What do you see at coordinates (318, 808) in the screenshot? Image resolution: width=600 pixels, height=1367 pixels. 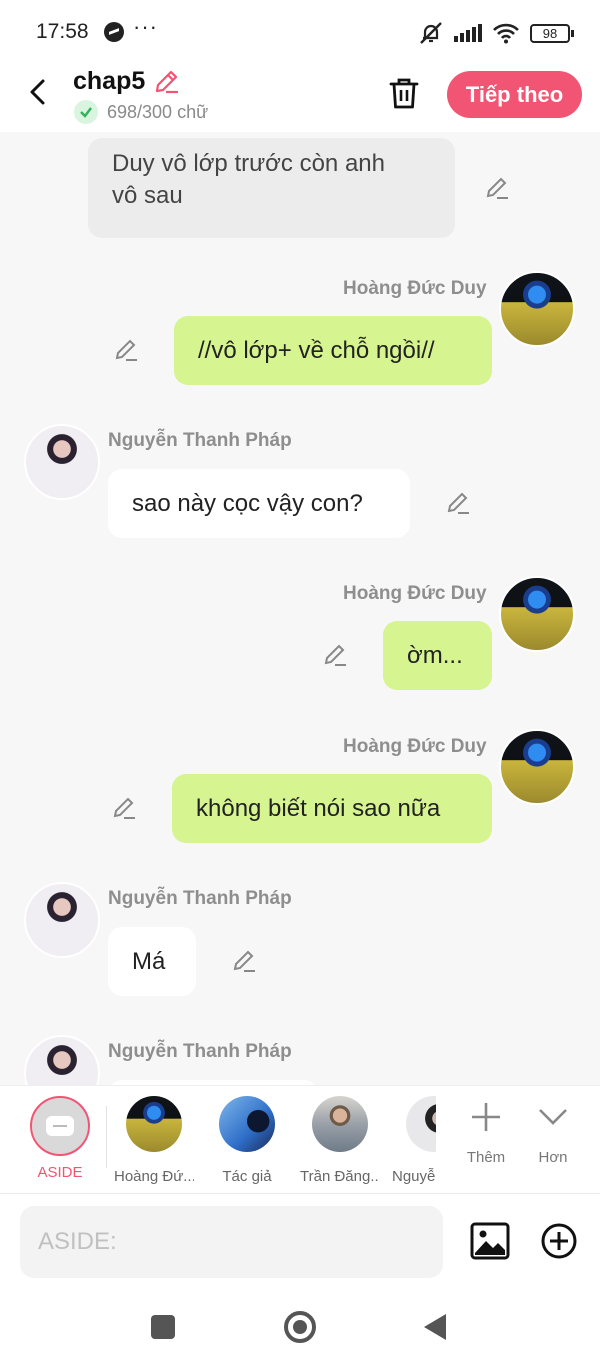 I see `message-text: không biết nói sao nữa` at bounding box center [318, 808].